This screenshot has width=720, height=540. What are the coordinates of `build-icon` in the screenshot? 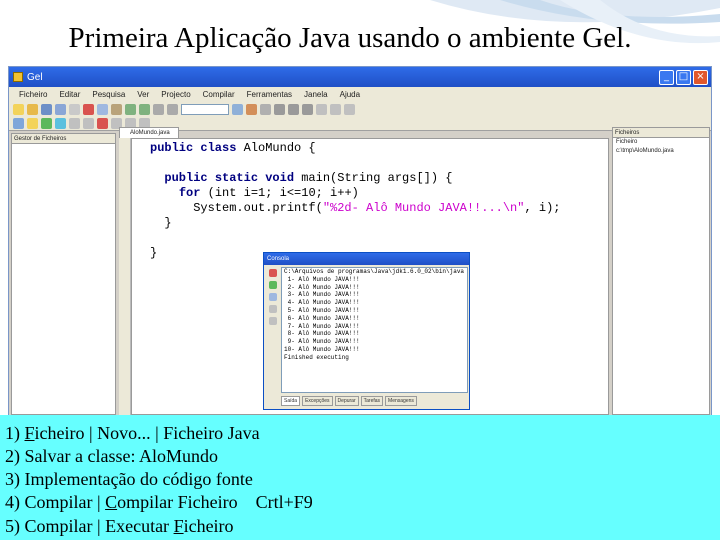 It's located at (74, 123).